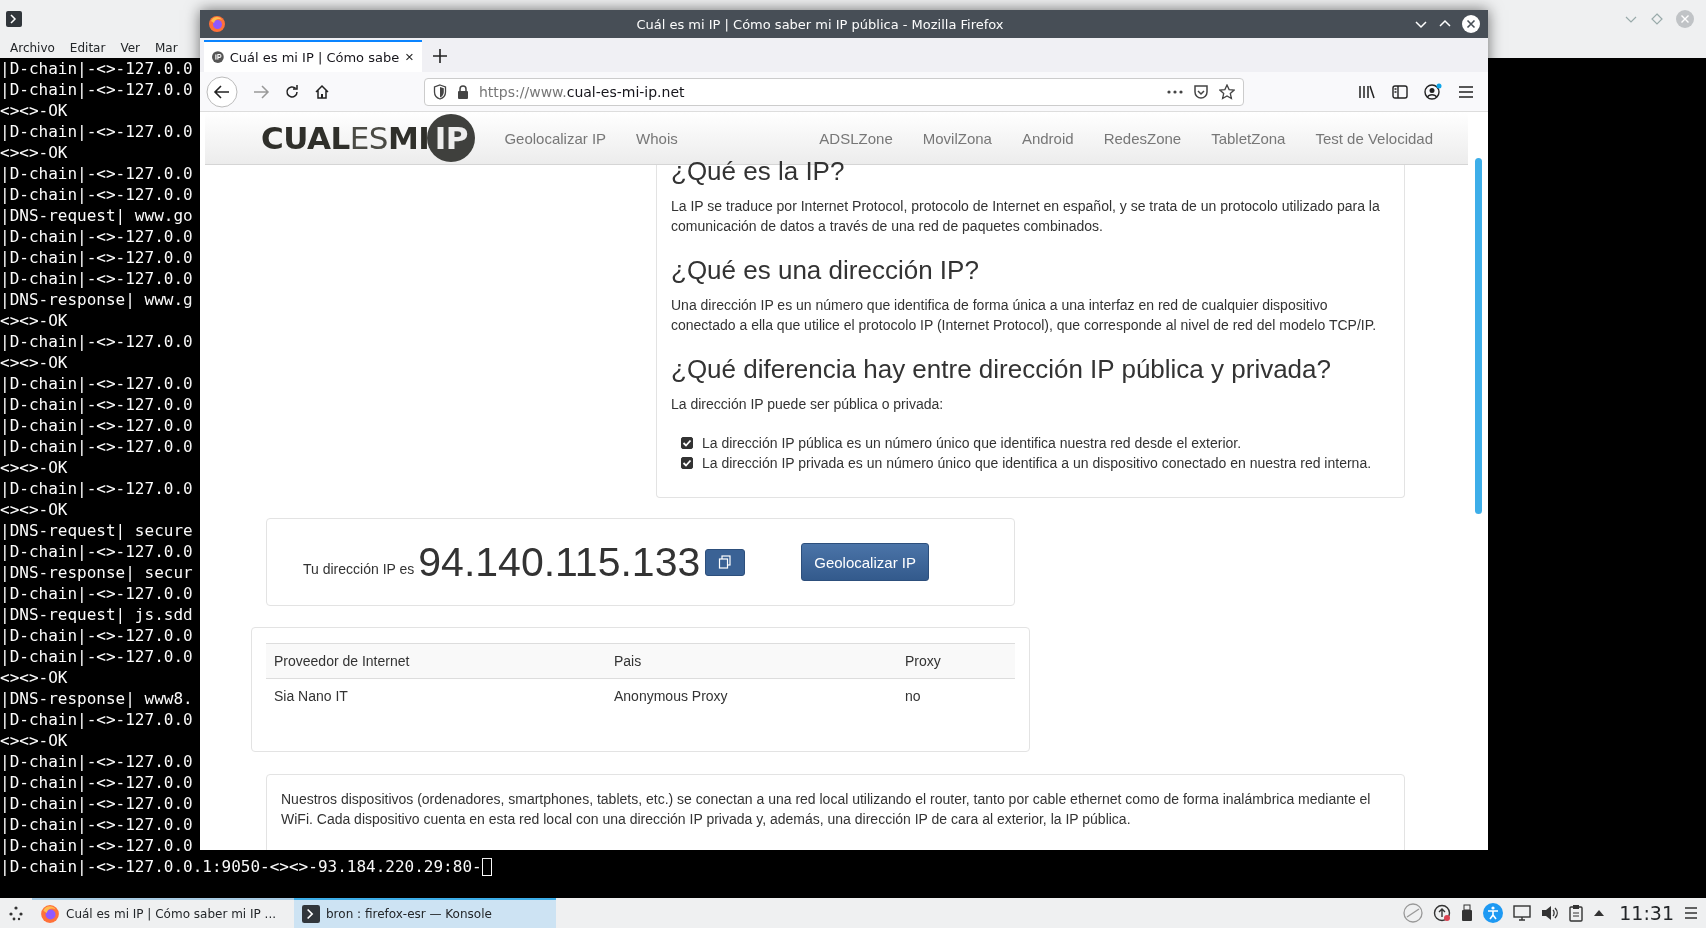  I want to click on column-header: Proveedor de Internet, so click(342, 661).